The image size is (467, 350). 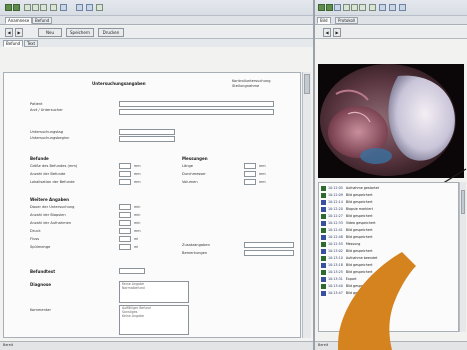 What do you see at coordinates (329, 7) in the screenshot?
I see `side-toolbar-button-stop` at bounding box center [329, 7].